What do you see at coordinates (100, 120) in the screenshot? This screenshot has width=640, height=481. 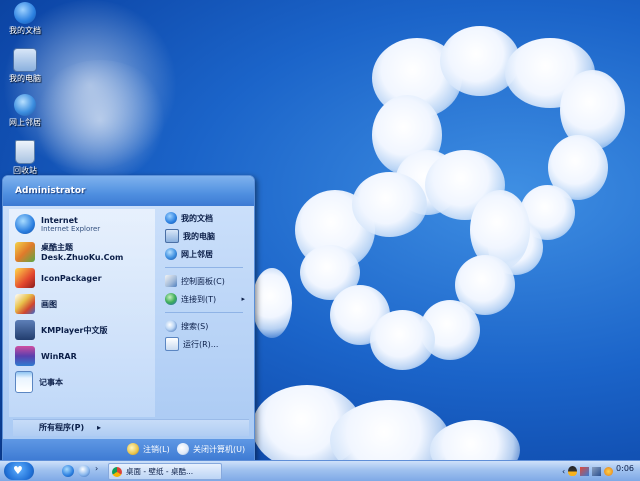 I see `cloud-haze` at bounding box center [100, 120].